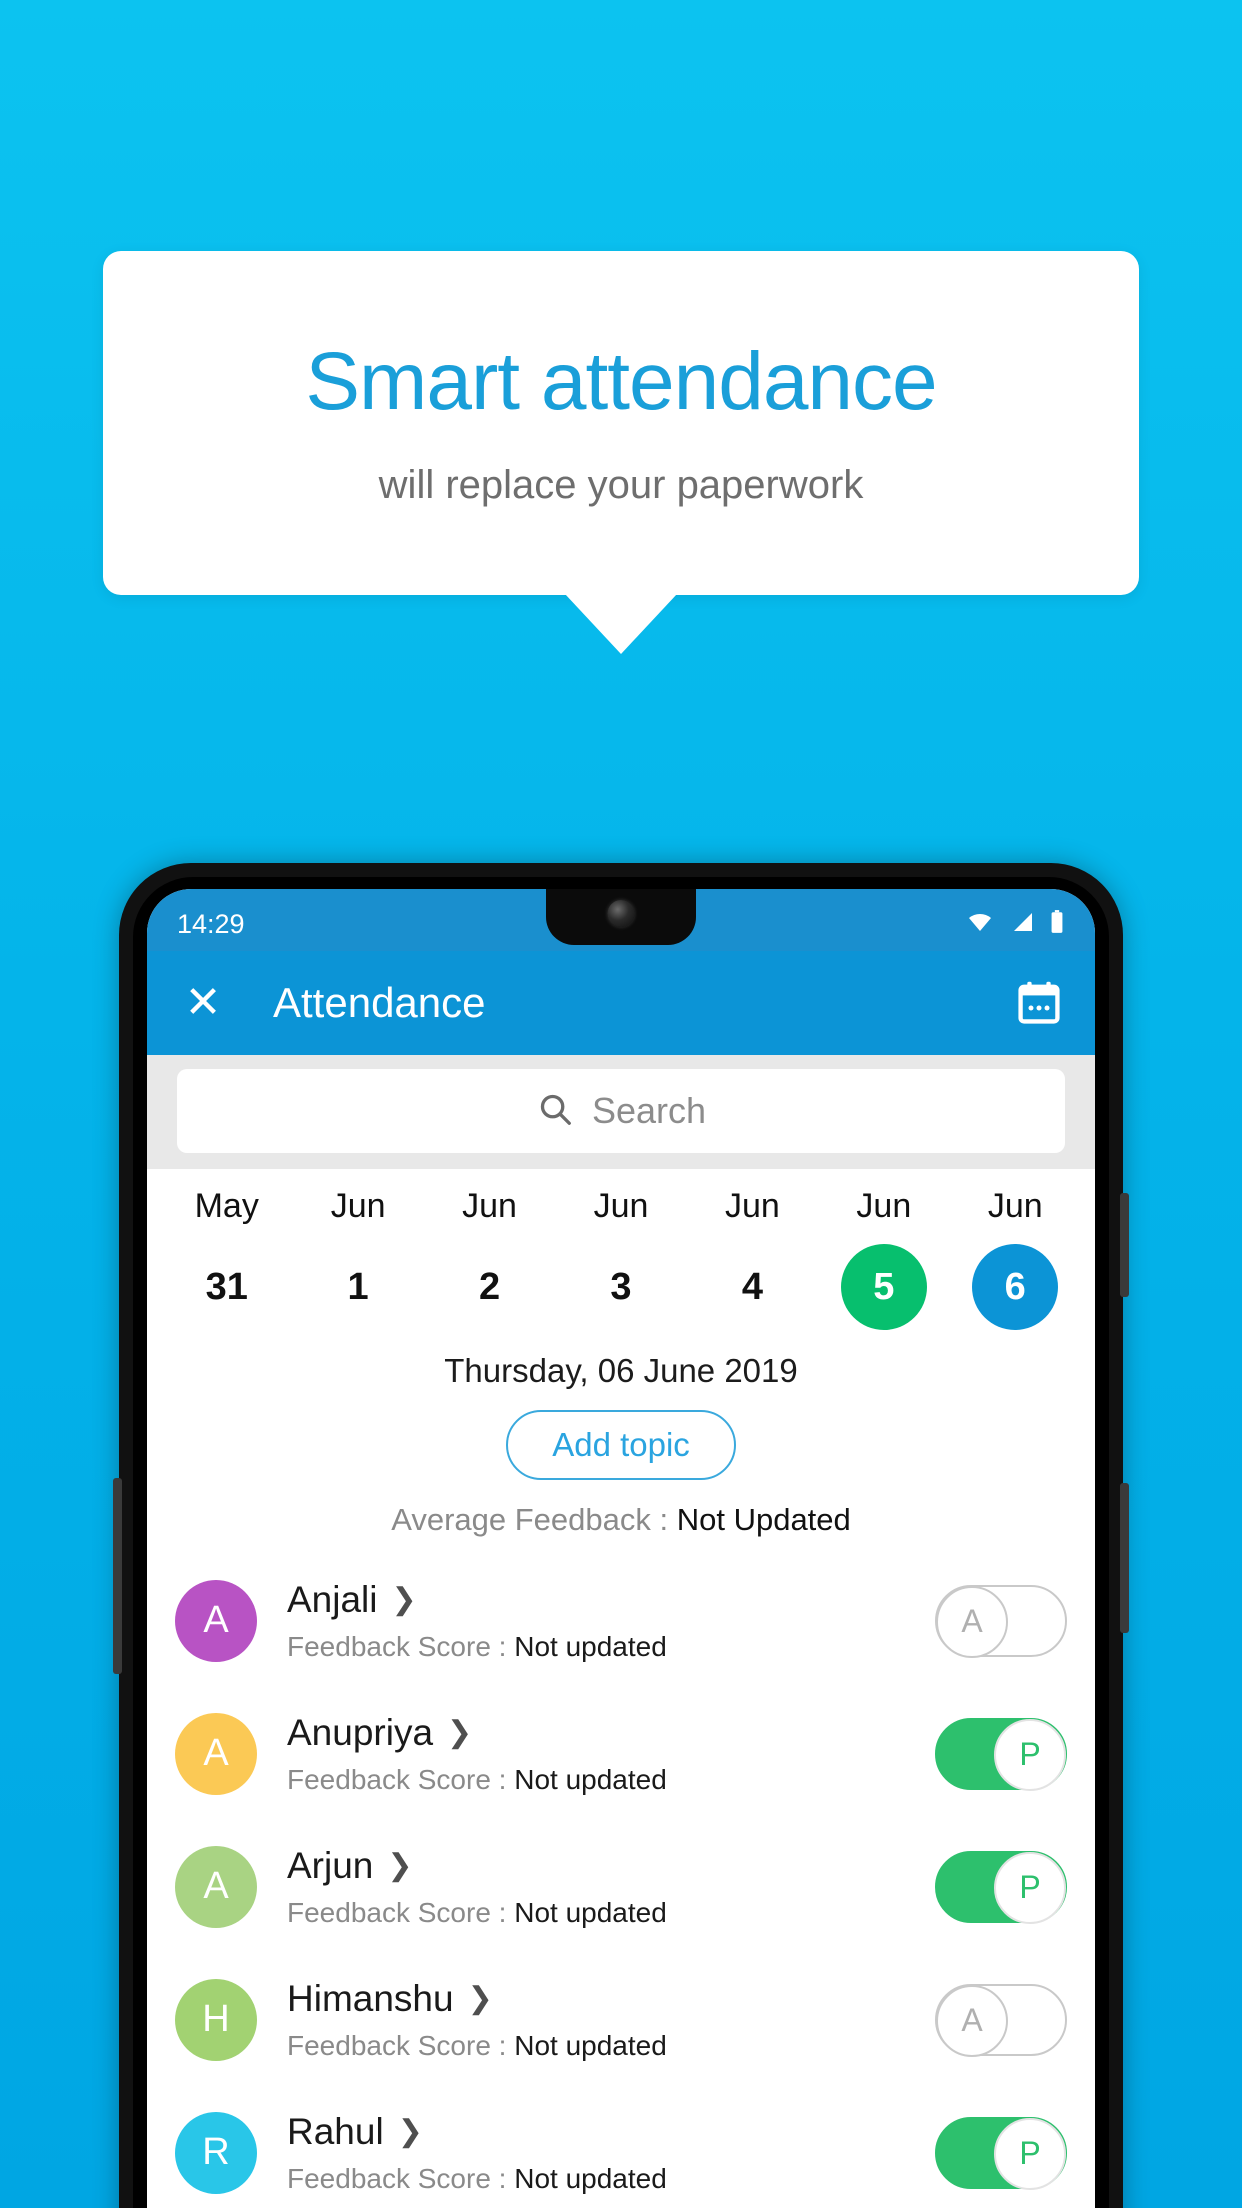 The image size is (1242, 2208). What do you see at coordinates (335, 2131) in the screenshot?
I see `student-name: Rahul` at bounding box center [335, 2131].